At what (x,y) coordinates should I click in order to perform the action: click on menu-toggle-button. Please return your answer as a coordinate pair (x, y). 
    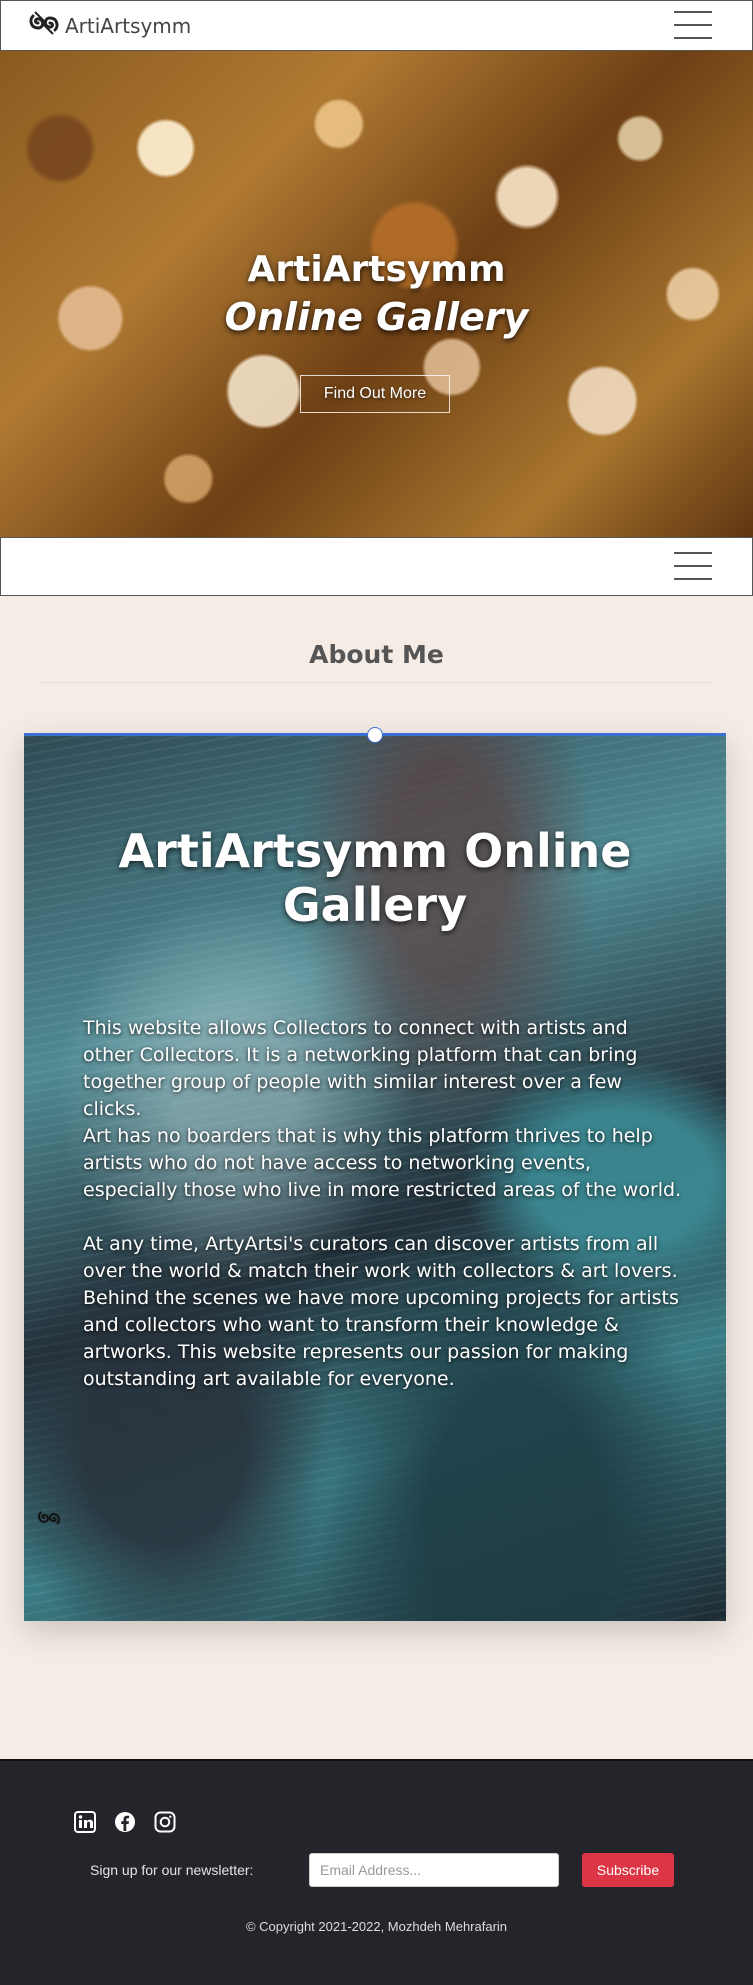
    Looking at the image, I should click on (693, 25).